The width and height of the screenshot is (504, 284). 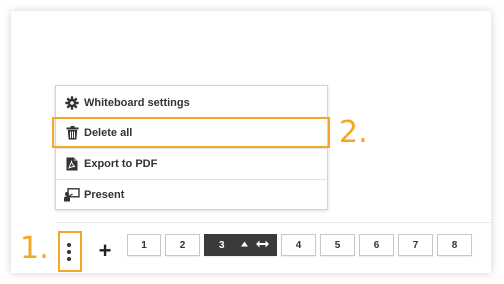 What do you see at coordinates (454, 245) in the screenshot?
I see `page-button-8: 8` at bounding box center [454, 245].